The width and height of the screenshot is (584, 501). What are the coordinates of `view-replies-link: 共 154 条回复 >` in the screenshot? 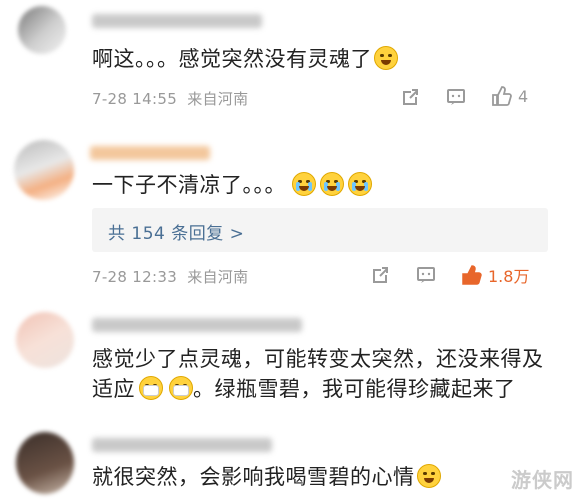 It's located at (176, 231).